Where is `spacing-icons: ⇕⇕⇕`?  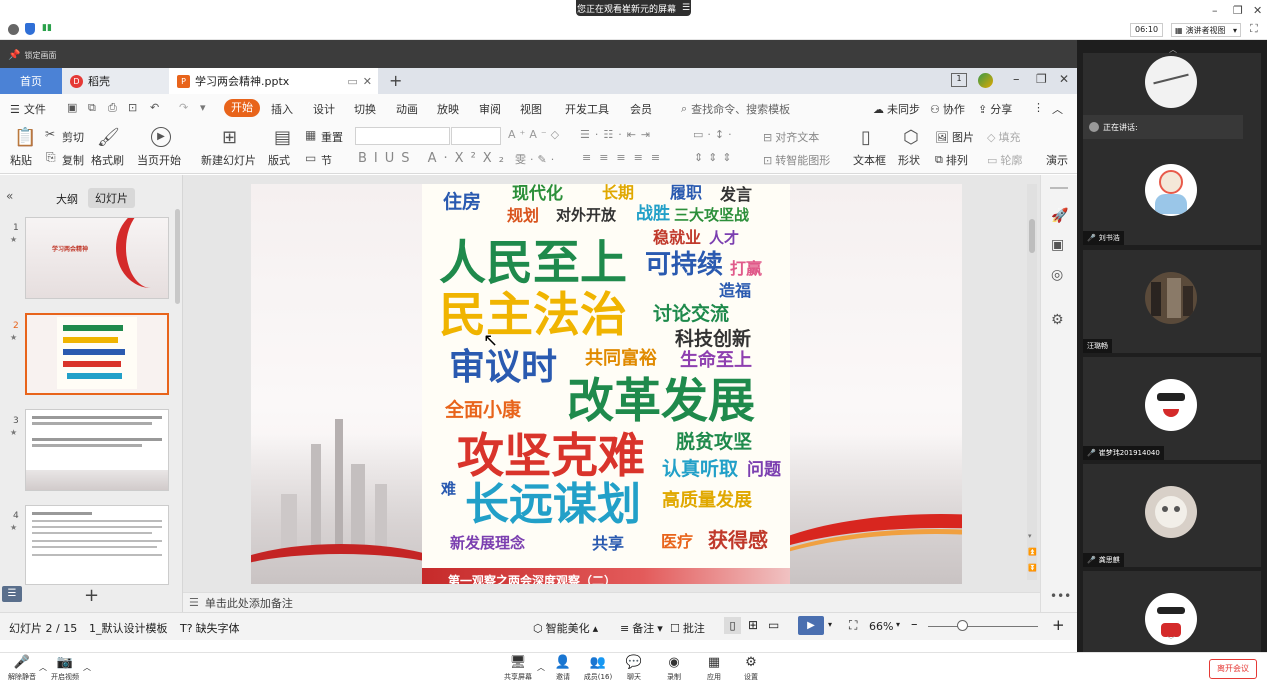 spacing-icons: ⇕⇕⇕ is located at coordinates (715, 157).